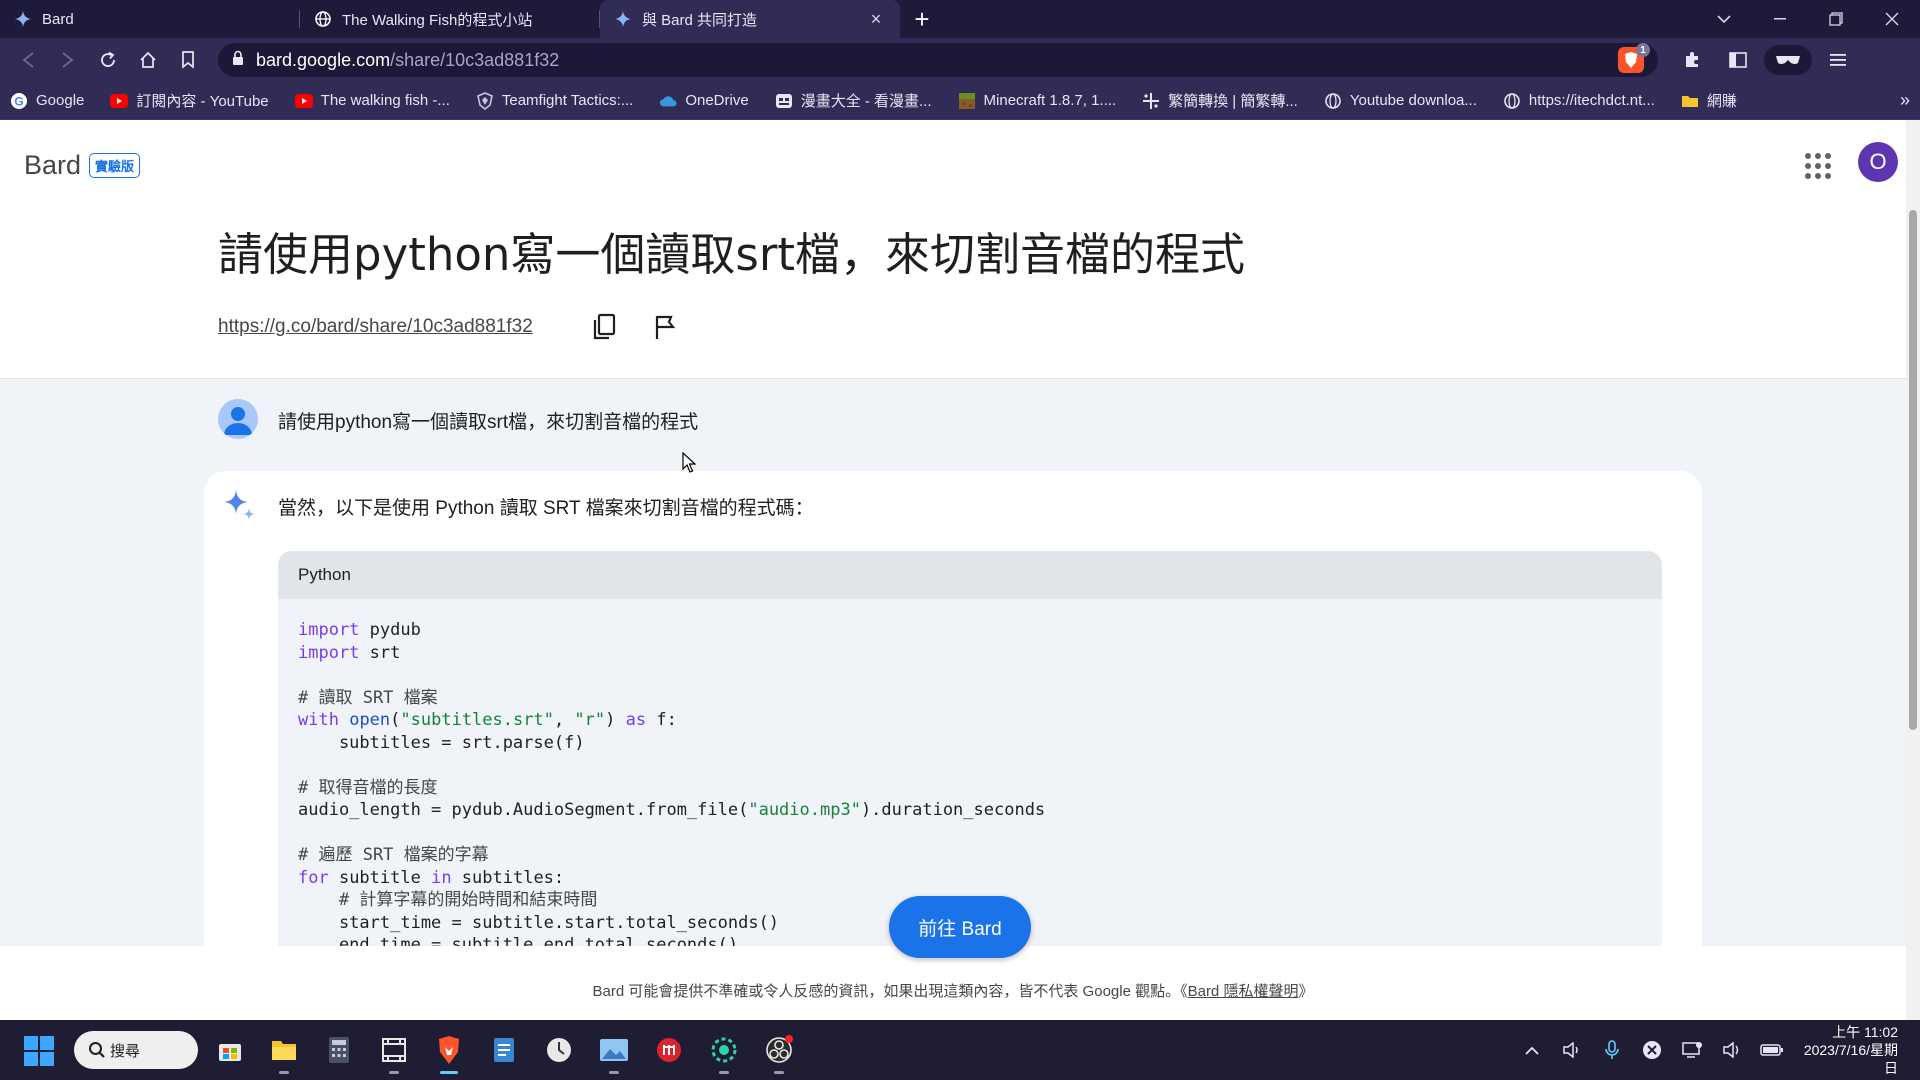 The height and width of the screenshot is (1080, 1920). I want to click on notepad-icon, so click(504, 1050).